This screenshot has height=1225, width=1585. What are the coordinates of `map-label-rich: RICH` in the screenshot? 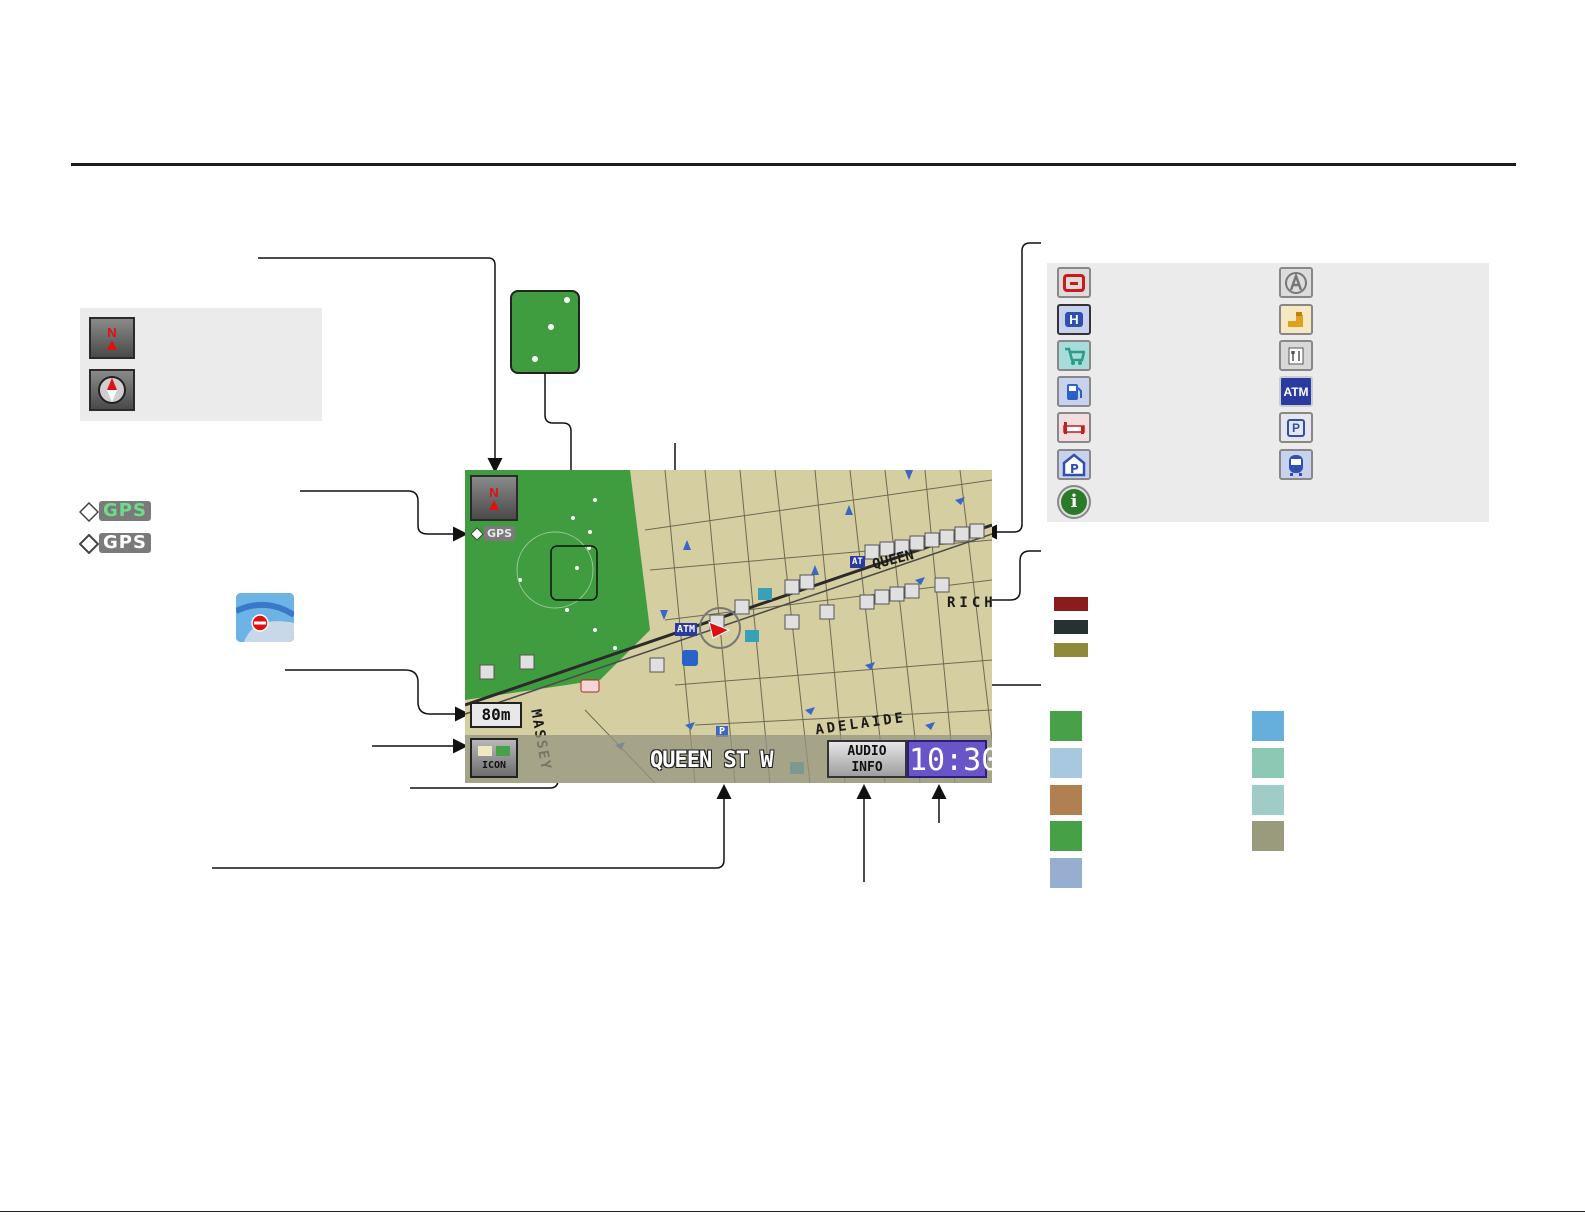 It's located at (969, 603).